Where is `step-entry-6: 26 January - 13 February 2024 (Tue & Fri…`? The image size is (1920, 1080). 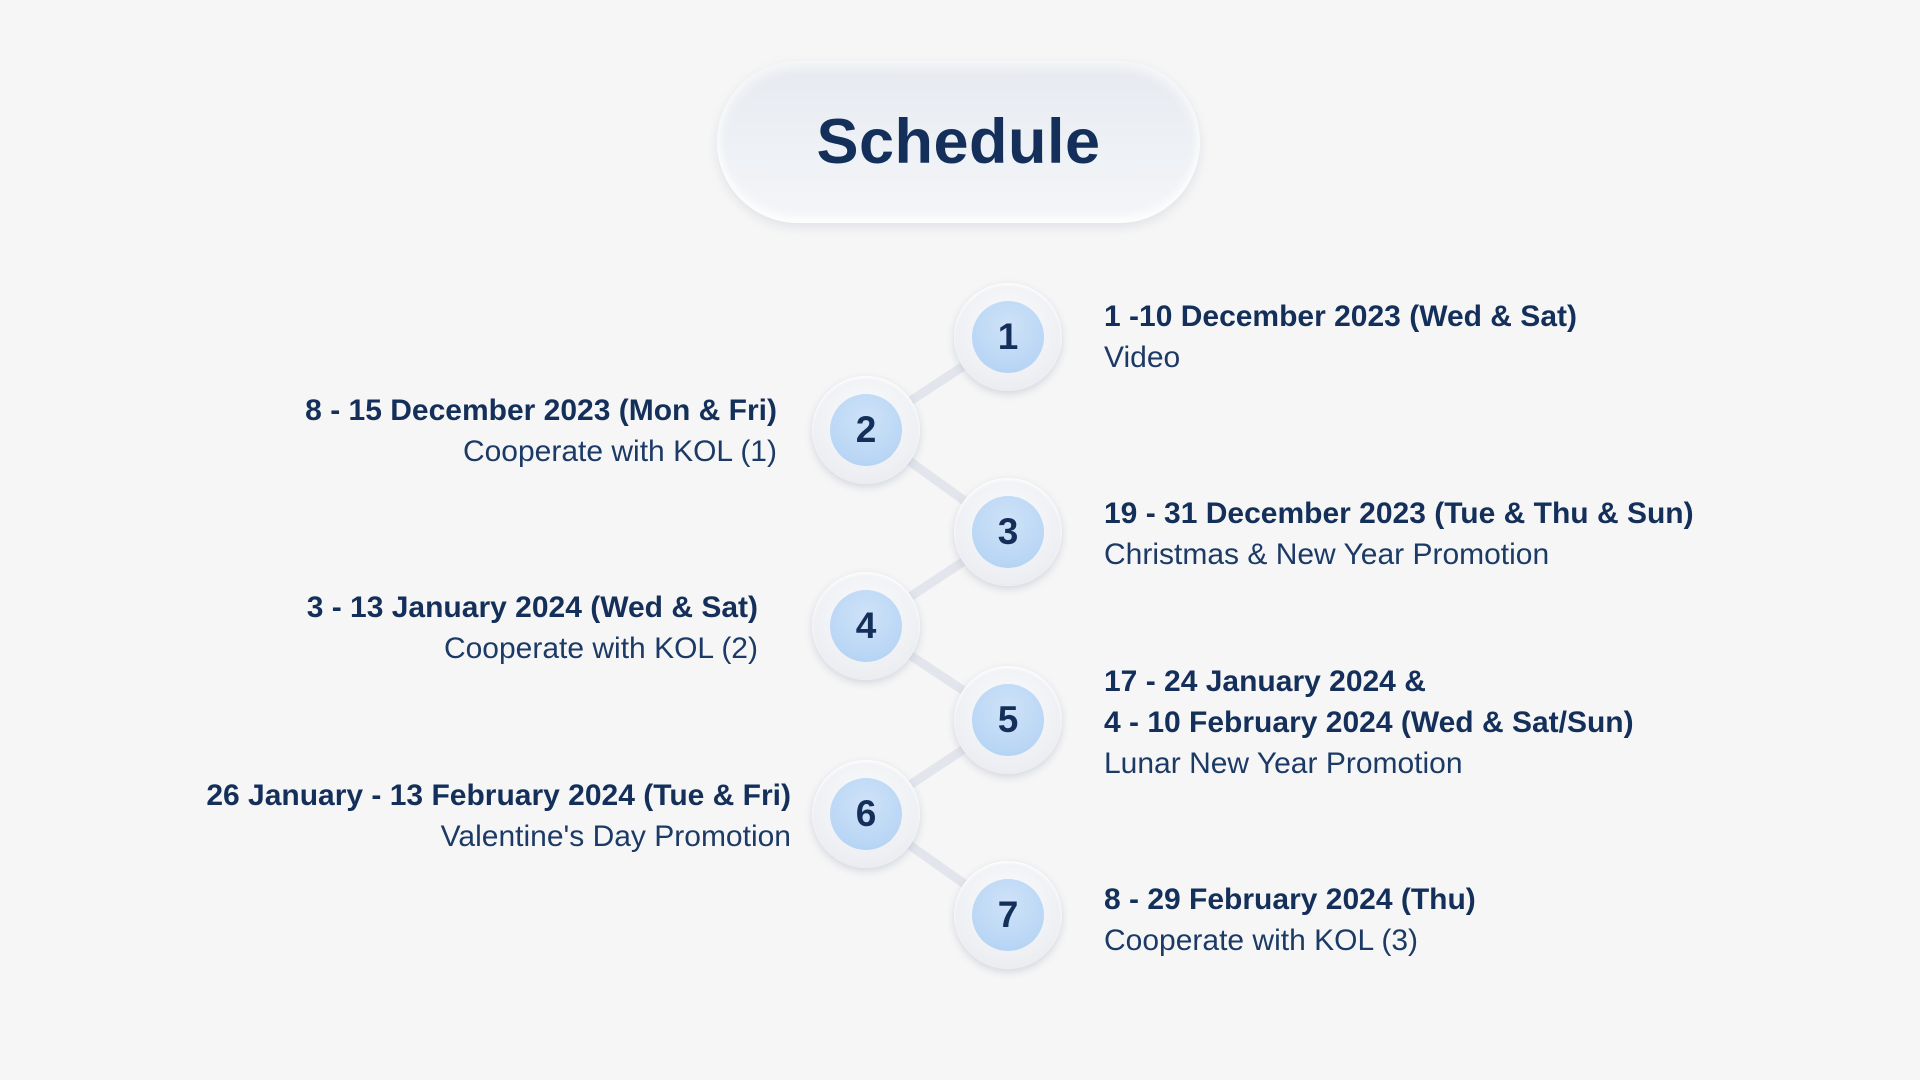 step-entry-6: 26 January - 13 February 2024 (Tue & Fri… is located at coordinates (498, 816).